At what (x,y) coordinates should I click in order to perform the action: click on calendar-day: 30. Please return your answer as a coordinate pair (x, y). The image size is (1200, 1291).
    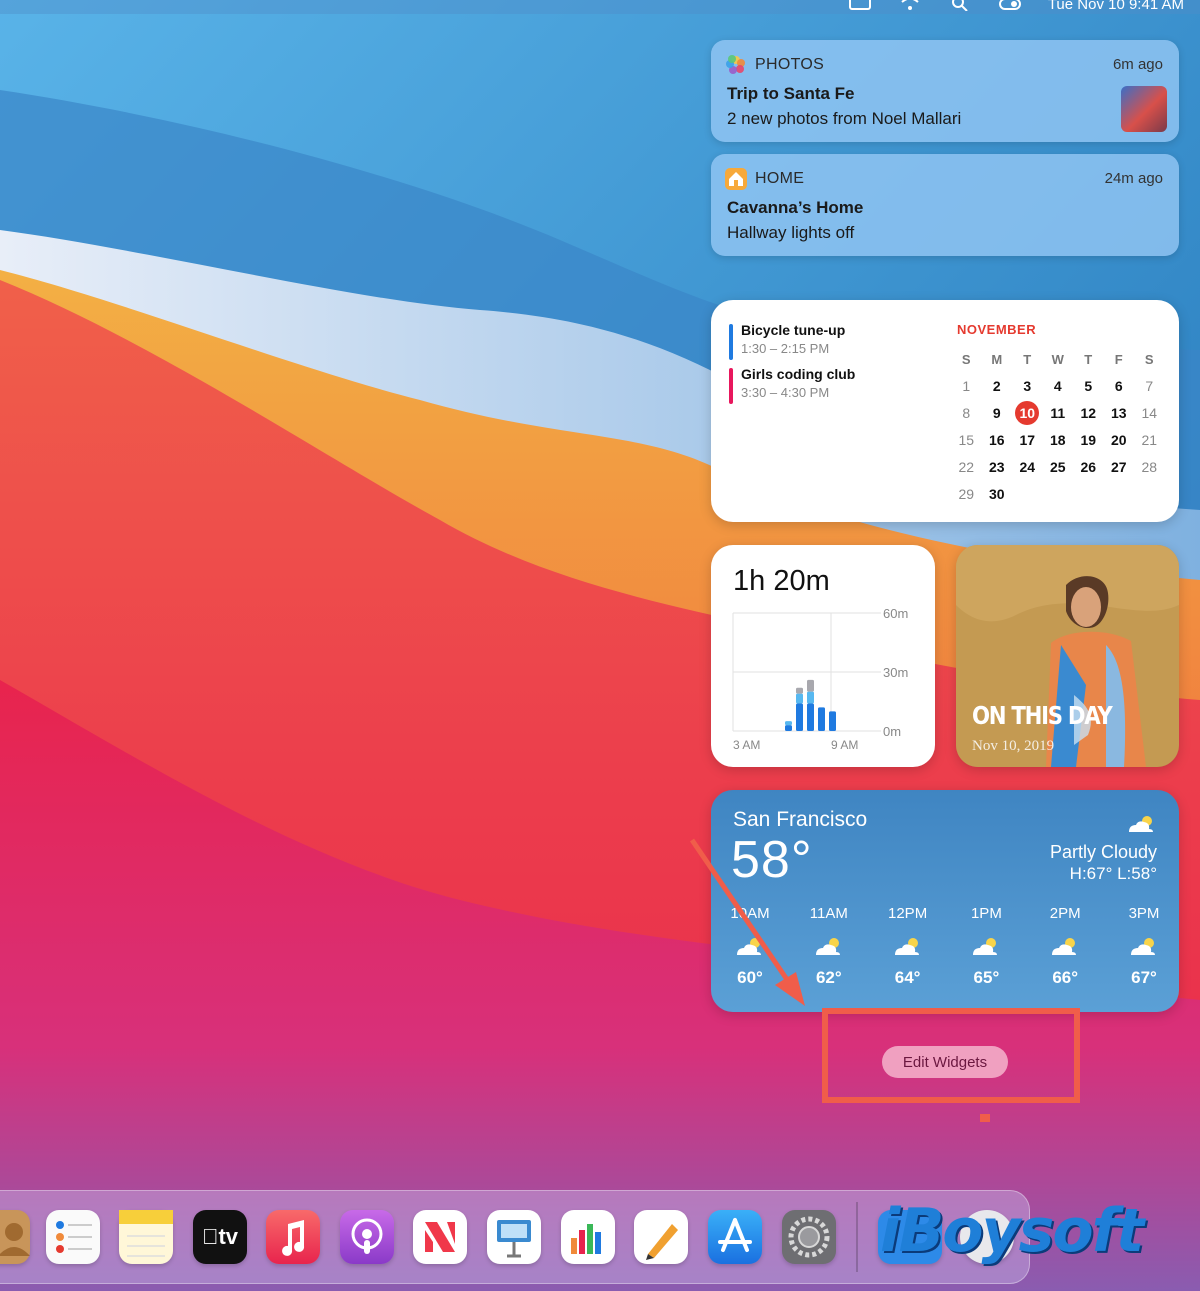
    Looking at the image, I should click on (997, 494).